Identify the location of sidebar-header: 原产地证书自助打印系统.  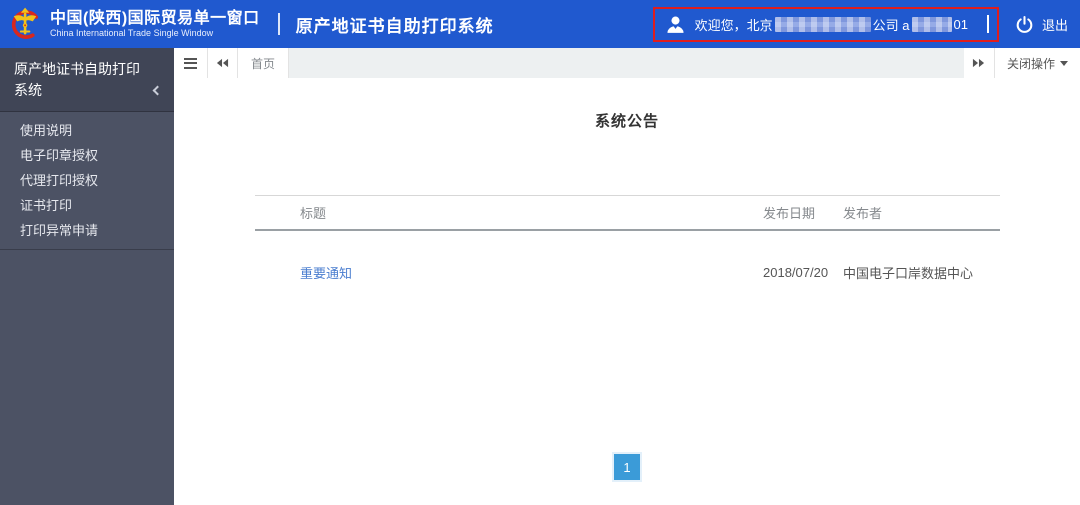
(87, 80).